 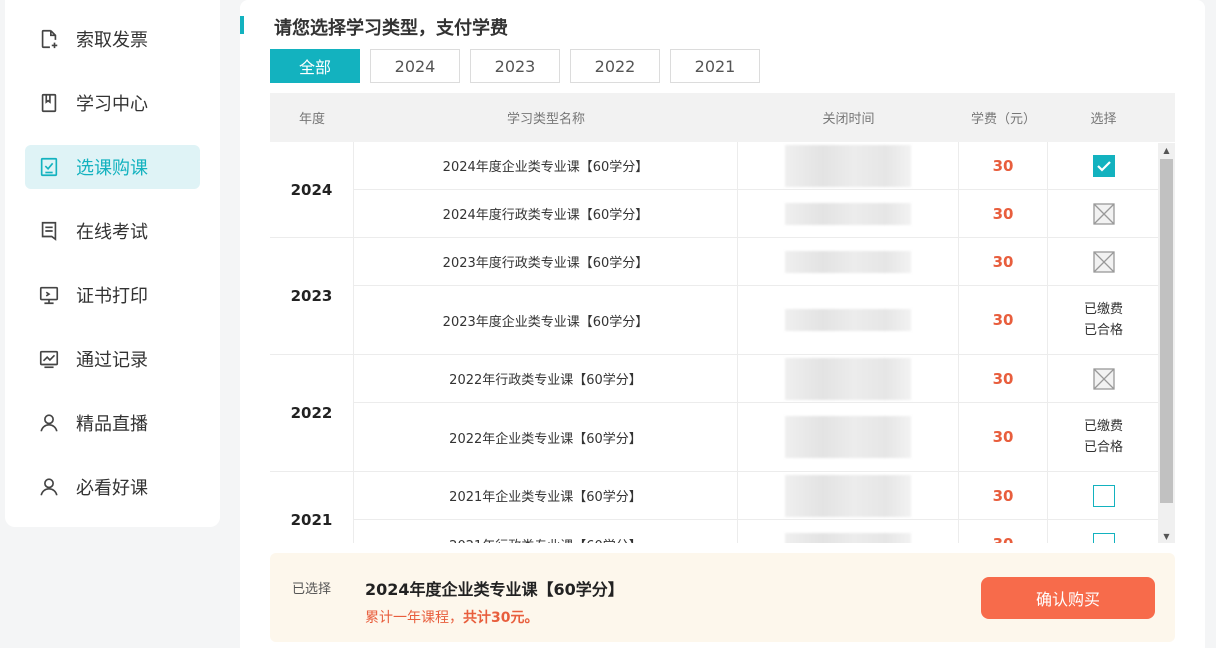 I want to click on total-text: 累计一年课程，共计30元。, so click(x=451, y=617).